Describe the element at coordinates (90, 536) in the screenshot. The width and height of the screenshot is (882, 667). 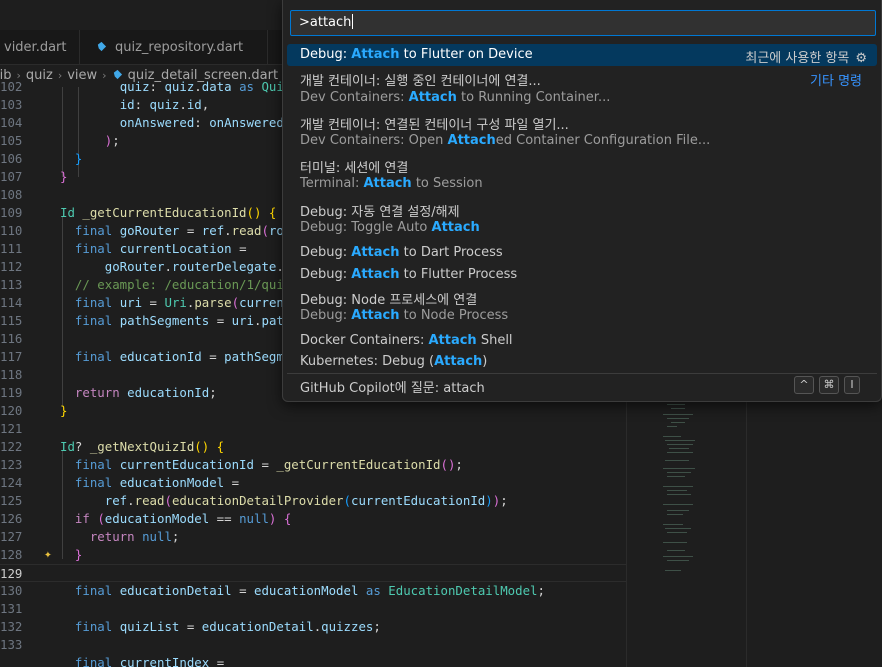
I see `code-line: 127 return null;` at that location.